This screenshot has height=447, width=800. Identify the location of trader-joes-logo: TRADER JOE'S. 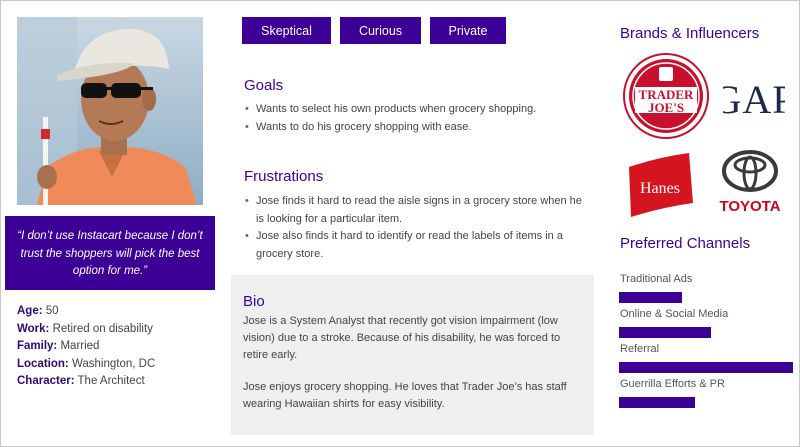
(666, 96).